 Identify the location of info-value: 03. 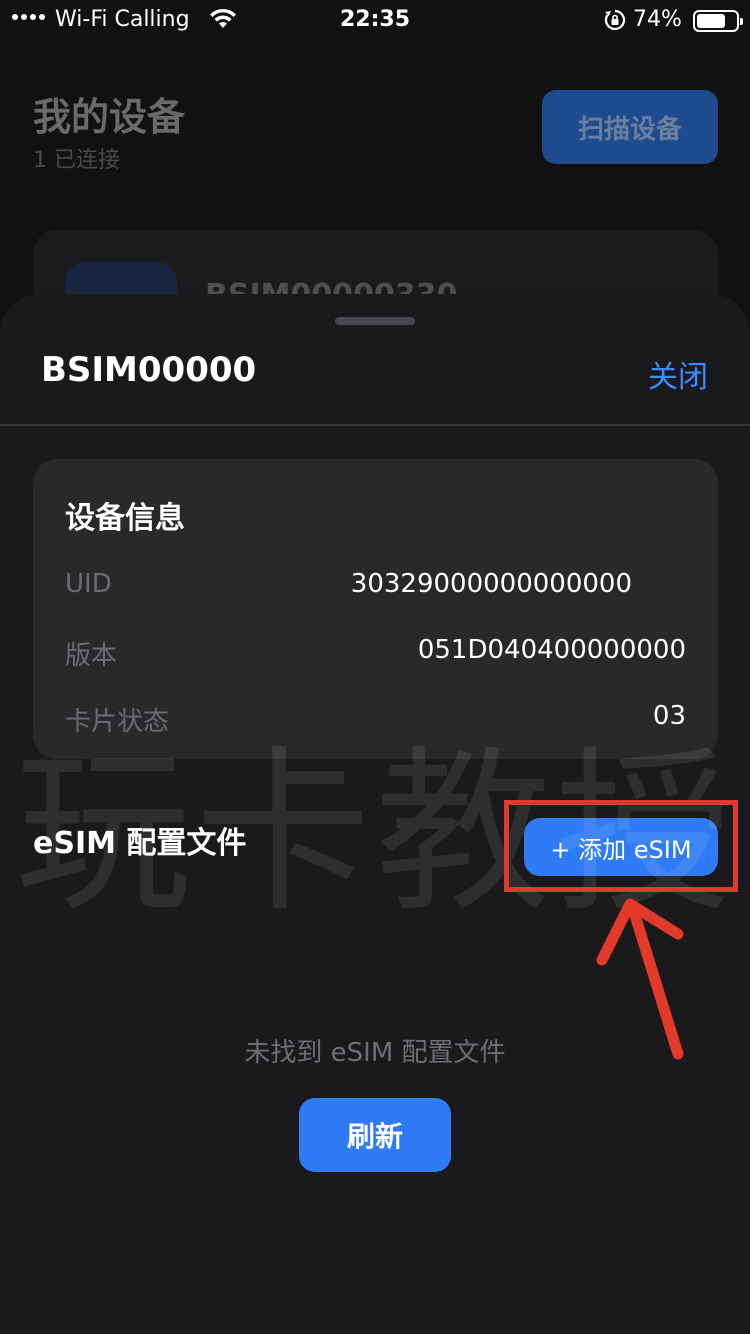
(669, 716).